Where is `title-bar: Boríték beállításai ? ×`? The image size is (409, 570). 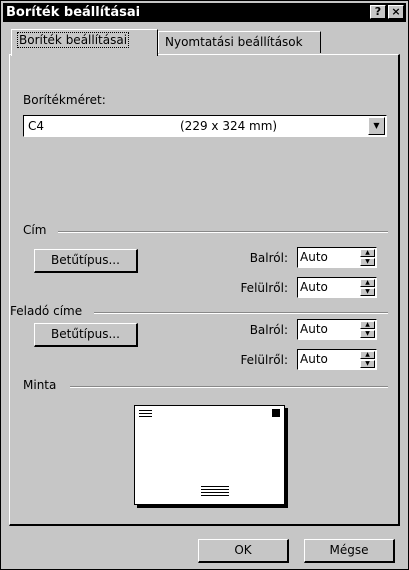 title-bar: Boríték beállításai ? × is located at coordinates (204, 12).